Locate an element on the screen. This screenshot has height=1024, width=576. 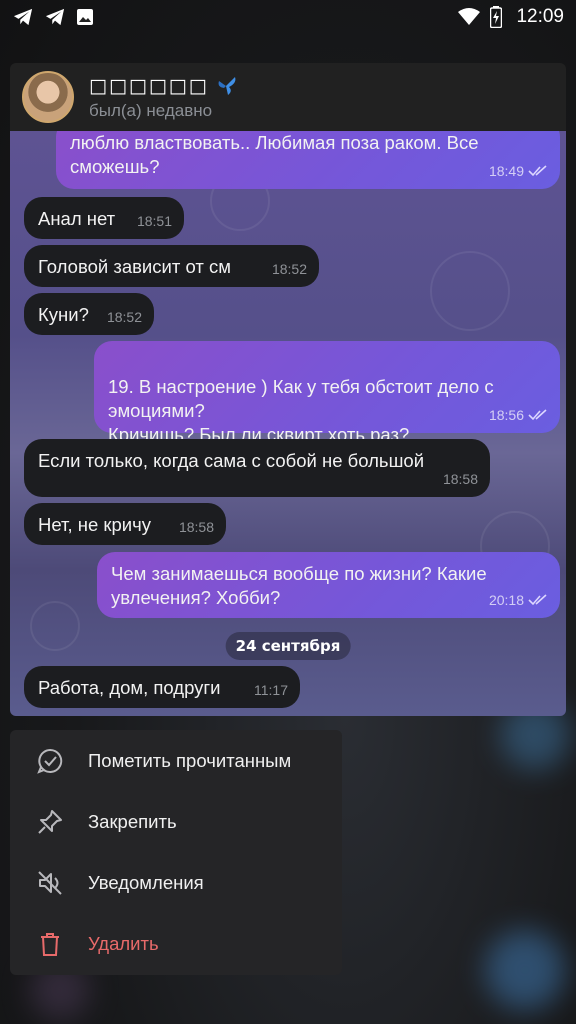
status-bar: 12:09 is located at coordinates (288, 17).